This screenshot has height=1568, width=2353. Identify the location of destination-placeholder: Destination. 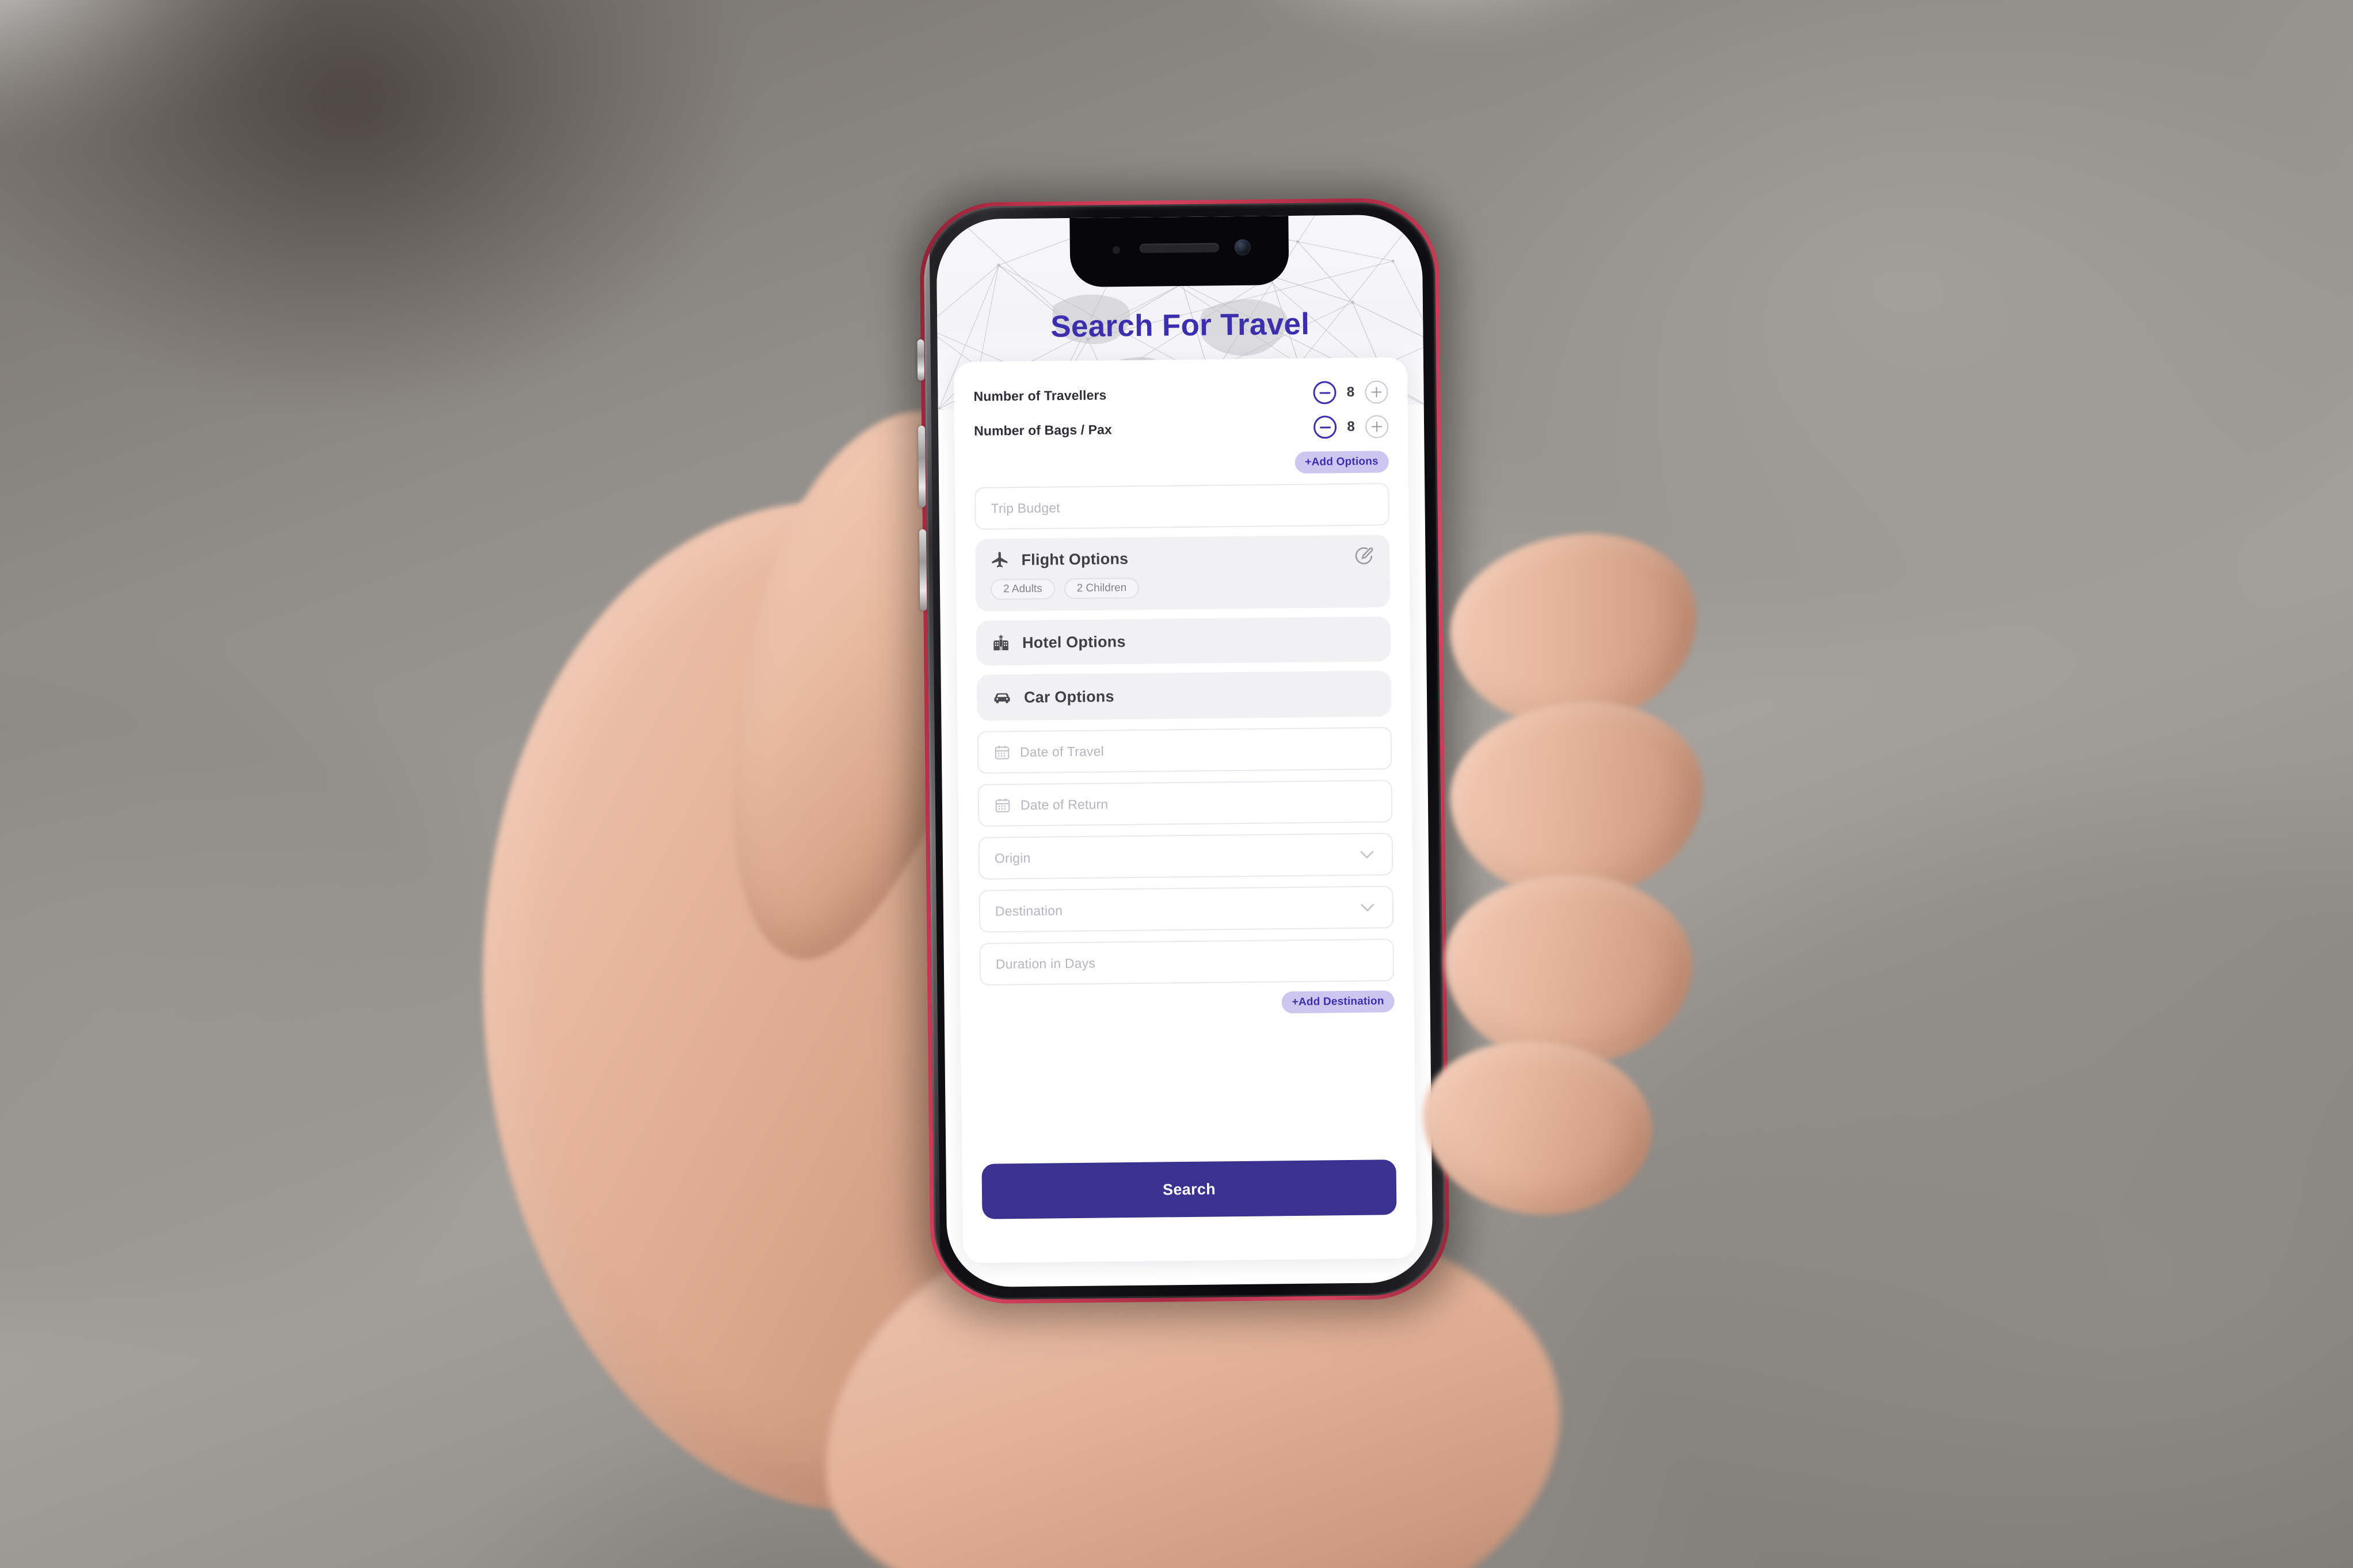
(1029, 910).